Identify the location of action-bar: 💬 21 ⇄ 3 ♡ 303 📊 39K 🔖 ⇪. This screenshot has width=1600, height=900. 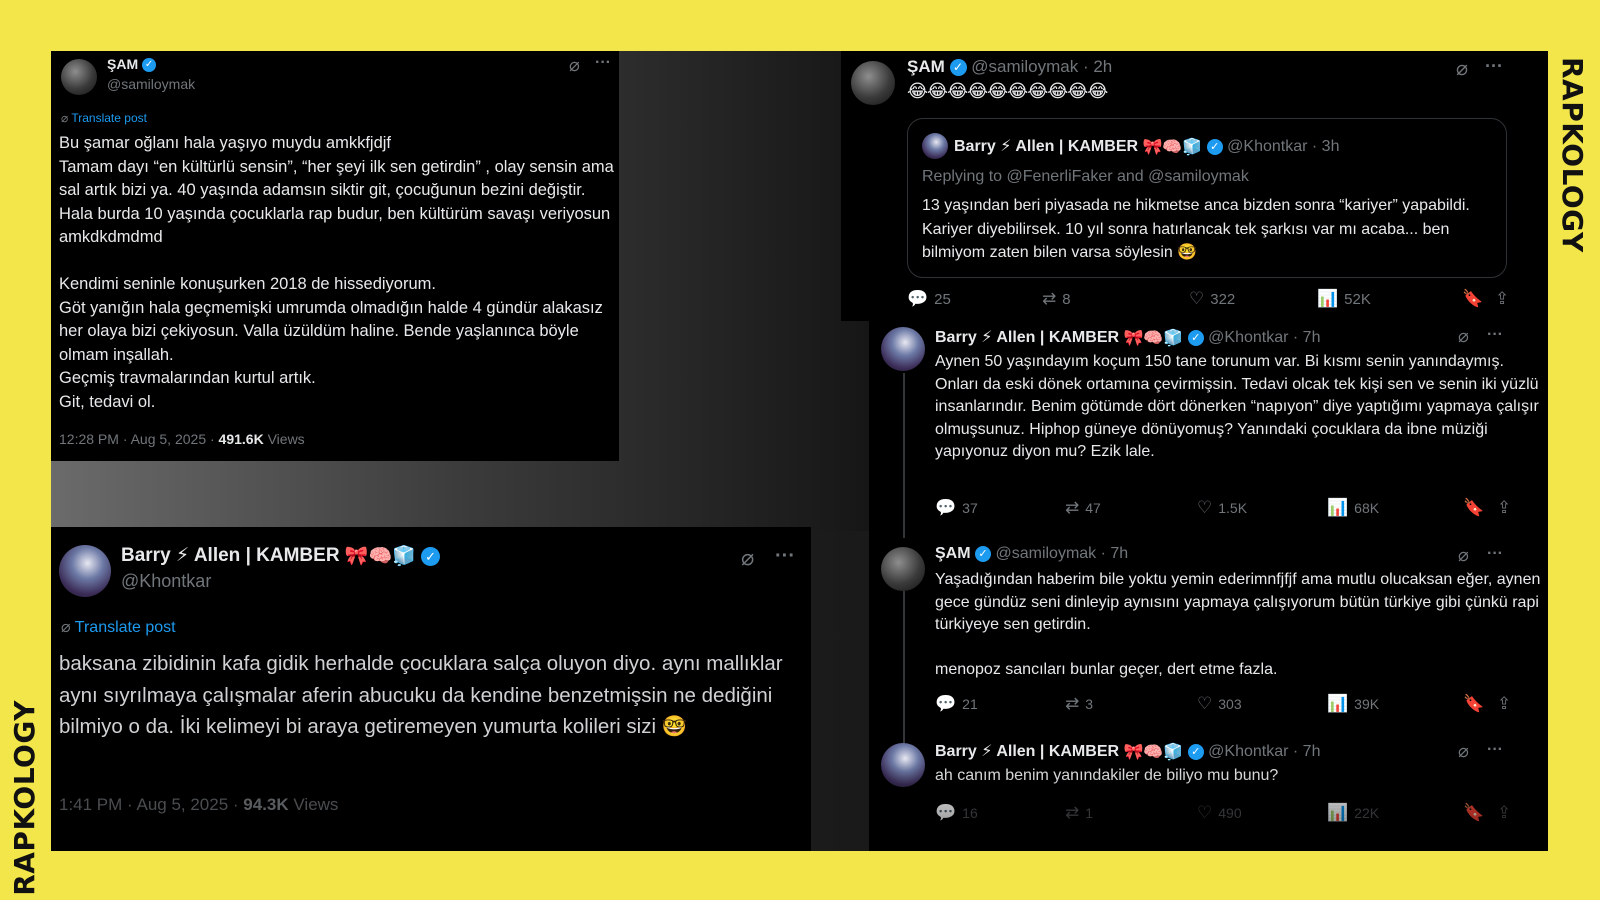
(1235, 705).